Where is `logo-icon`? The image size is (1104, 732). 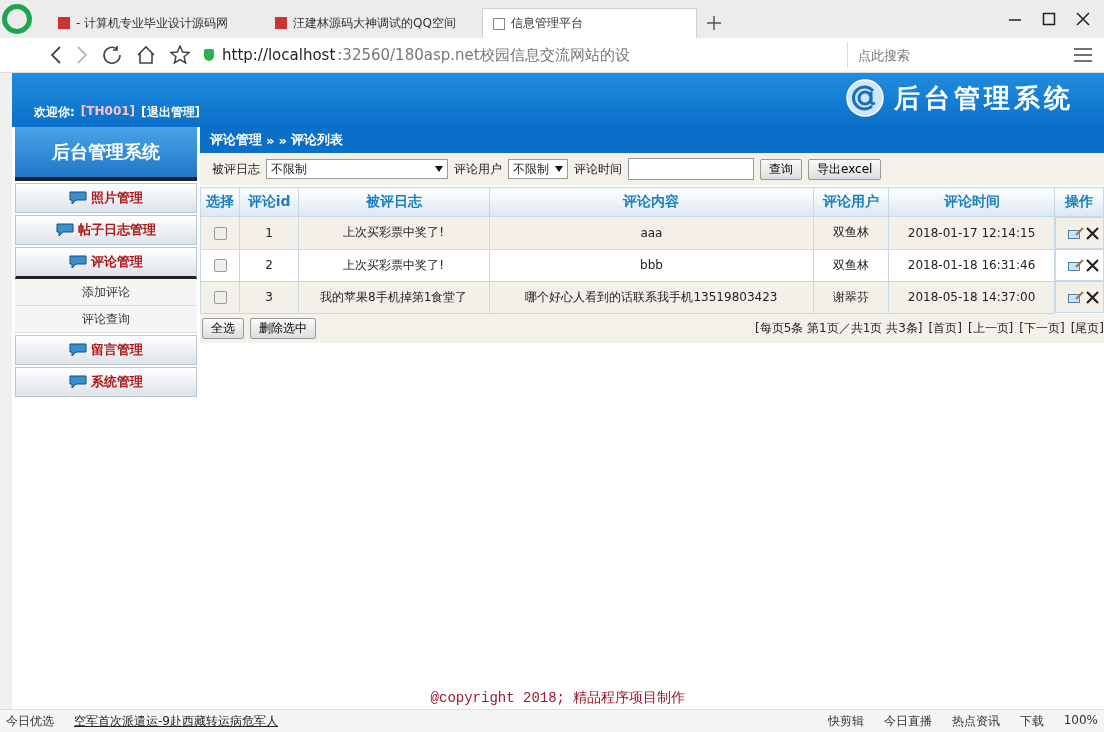 logo-icon is located at coordinates (865, 98).